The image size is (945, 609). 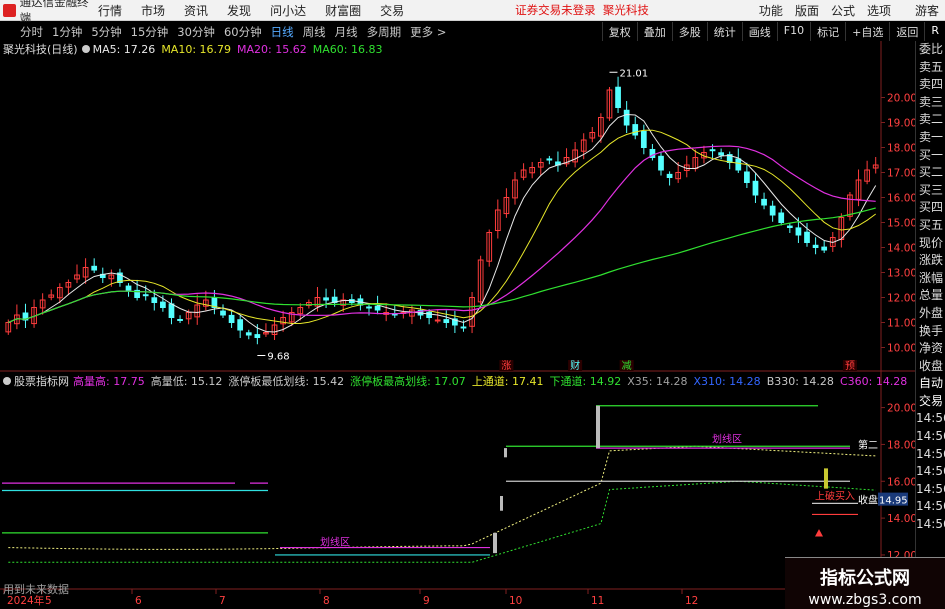 I want to click on tab-more: 更多 >, so click(x=428, y=32).